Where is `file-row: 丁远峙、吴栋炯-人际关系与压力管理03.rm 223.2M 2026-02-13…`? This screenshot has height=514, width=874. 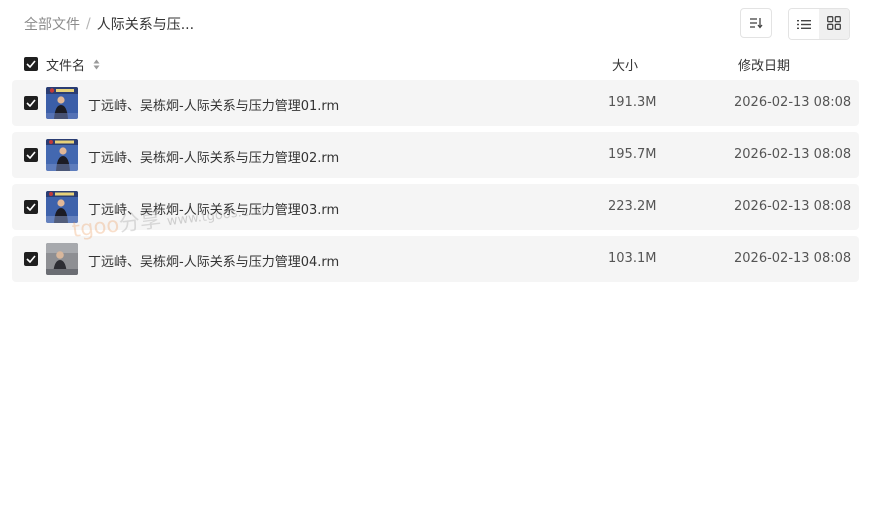
file-row: 丁远峙、吴栋炯-人际关系与压力管理03.rm 223.2M 2026-02-13… is located at coordinates (435, 207).